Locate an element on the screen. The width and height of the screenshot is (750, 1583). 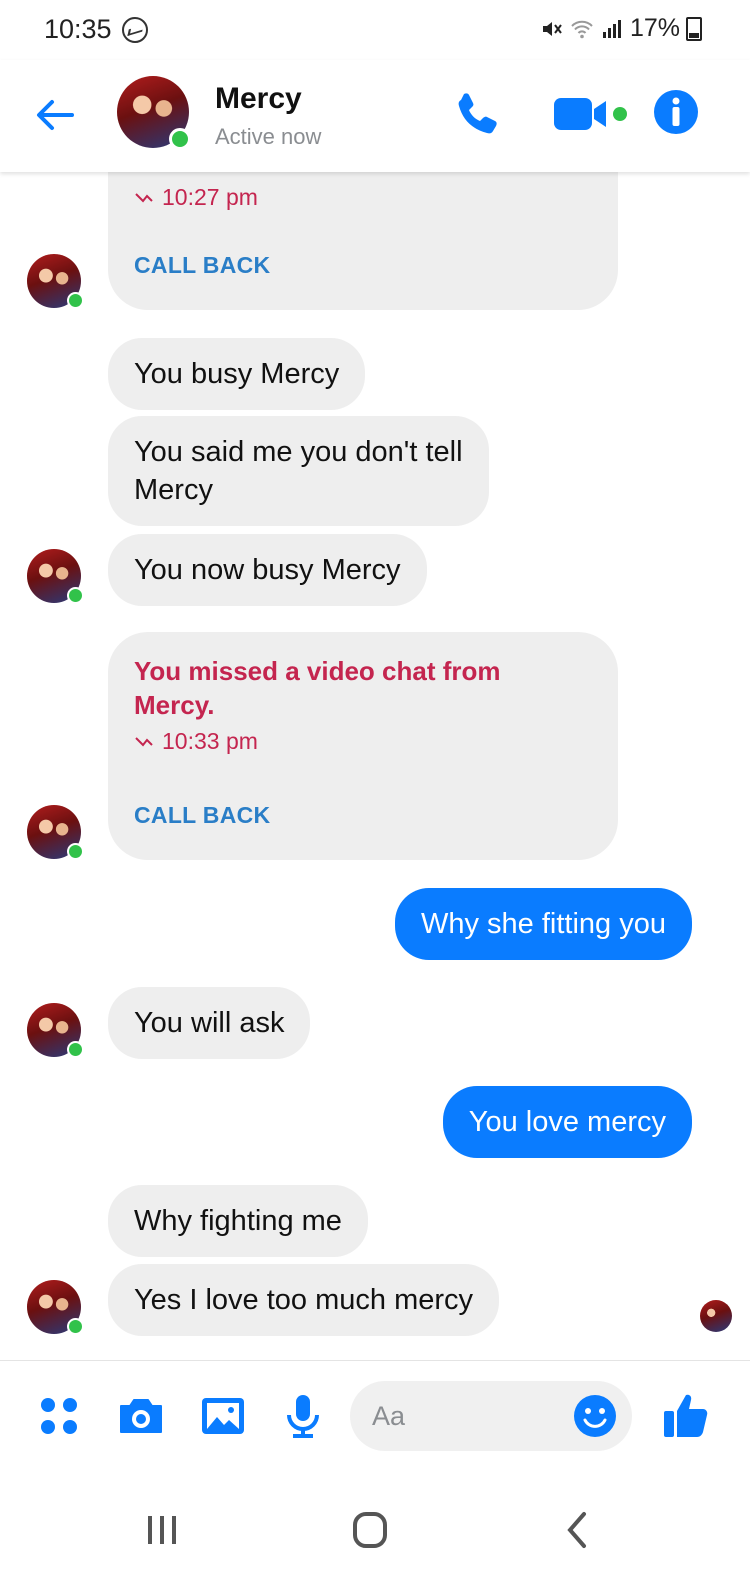
battery-percent: 17% is located at coordinates (654, 28).